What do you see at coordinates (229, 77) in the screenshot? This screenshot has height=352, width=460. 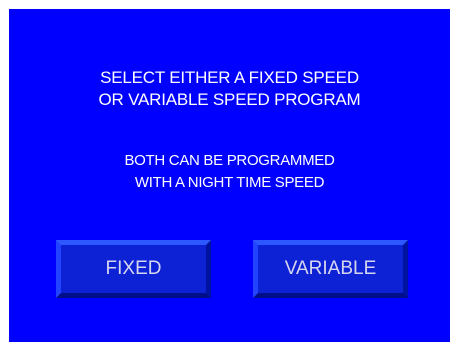 I see `title-line-1: SELECT EITHER A FIXED SPEED` at bounding box center [229, 77].